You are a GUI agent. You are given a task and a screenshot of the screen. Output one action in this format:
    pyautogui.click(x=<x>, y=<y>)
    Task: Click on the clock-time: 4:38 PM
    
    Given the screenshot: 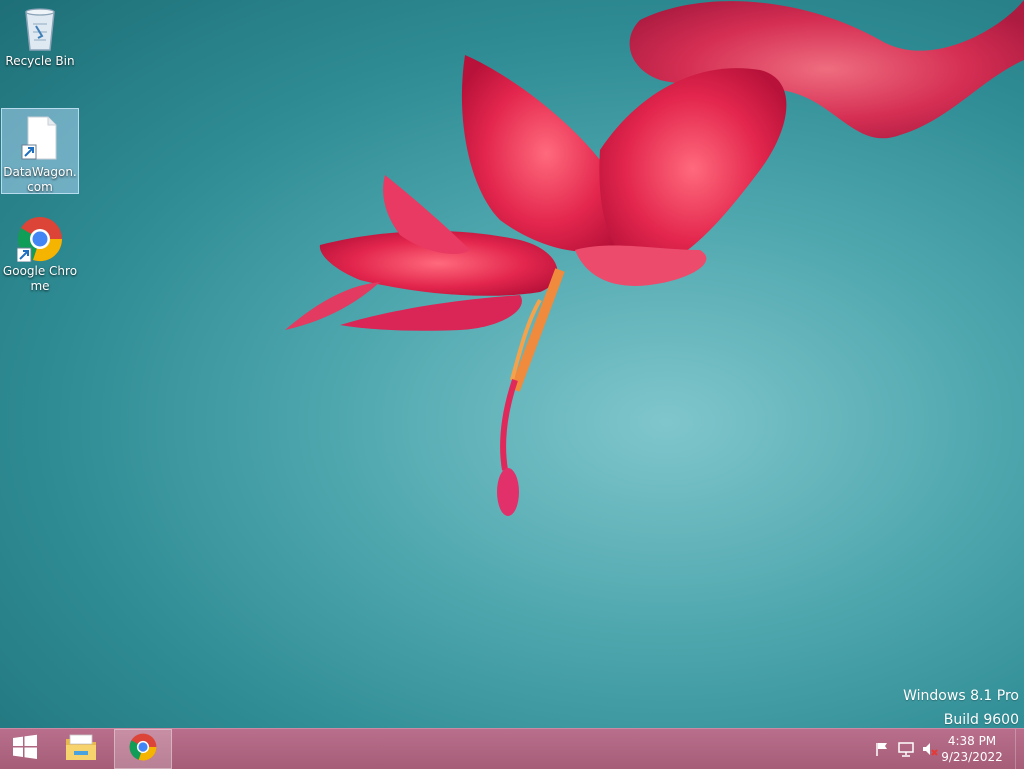 What is the action you would take?
    pyautogui.click(x=972, y=741)
    